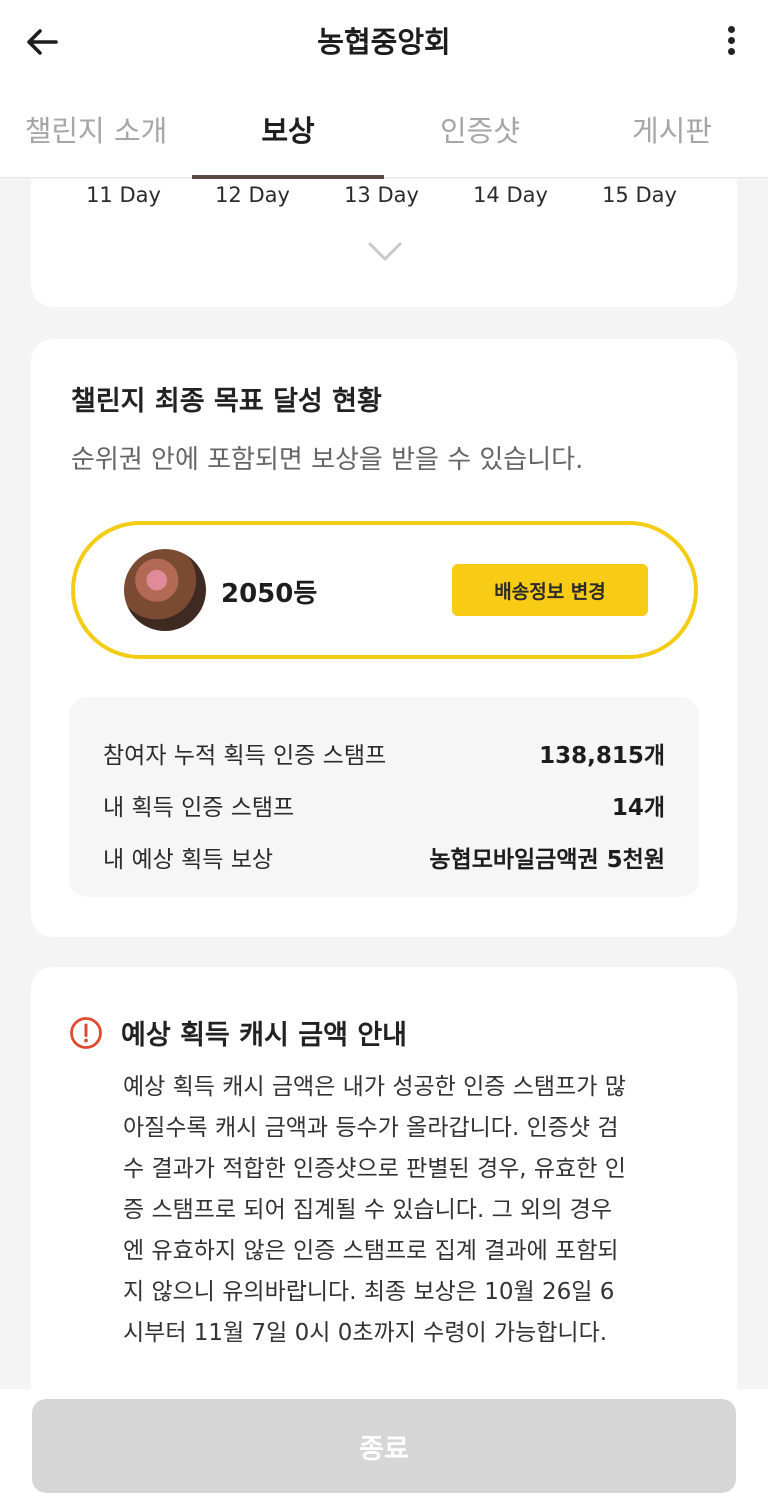  I want to click on info-line: 증 스탬프로 되어 집계될 수 있습니다. 그 외의 경우, so click(367, 1210).